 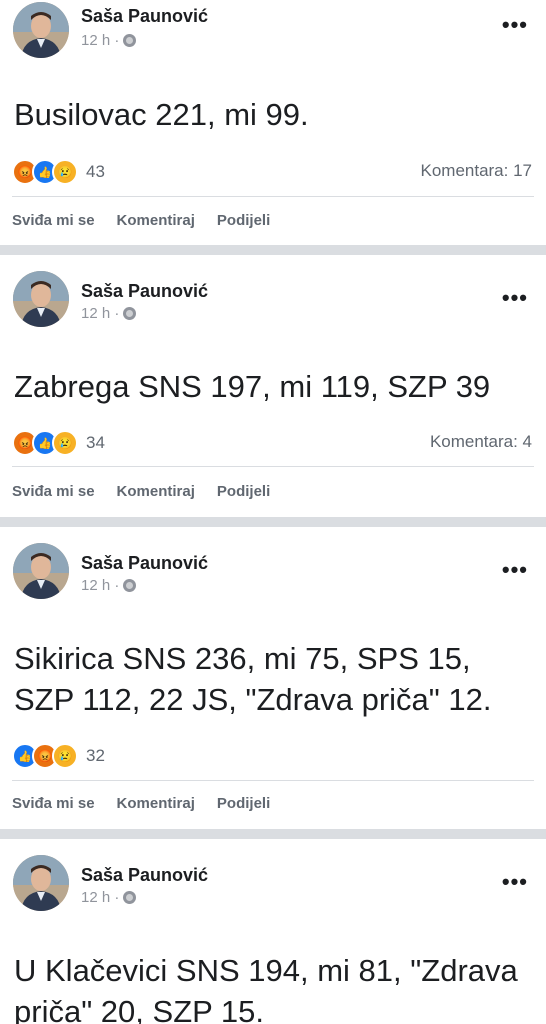 I want to click on reactions-summary: 😡 👍 😢 43, so click(x=58, y=172).